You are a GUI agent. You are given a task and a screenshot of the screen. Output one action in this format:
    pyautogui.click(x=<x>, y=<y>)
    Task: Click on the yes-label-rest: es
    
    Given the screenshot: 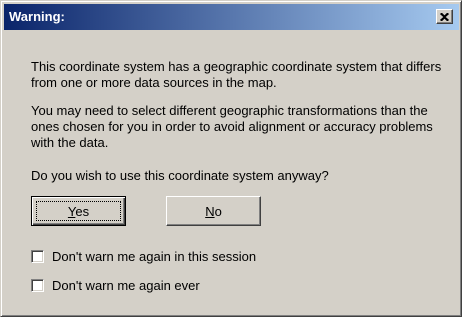 What is the action you would take?
    pyautogui.click(x=82, y=211)
    